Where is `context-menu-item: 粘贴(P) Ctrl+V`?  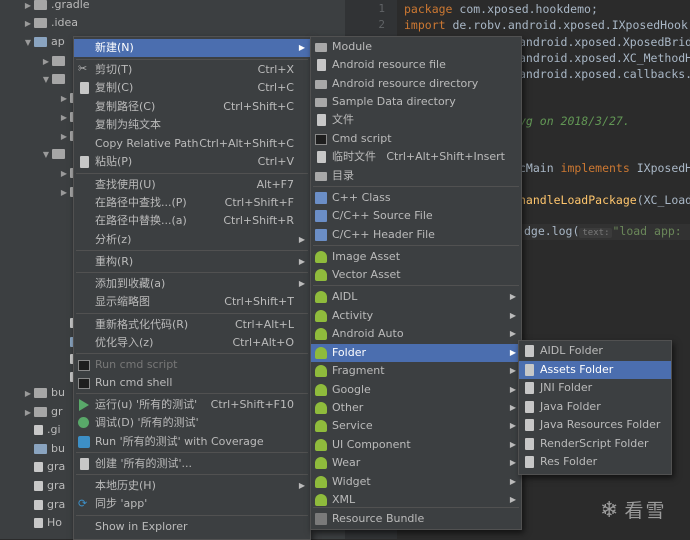
context-menu-item: 粘贴(P) Ctrl+V is located at coordinates (192, 162).